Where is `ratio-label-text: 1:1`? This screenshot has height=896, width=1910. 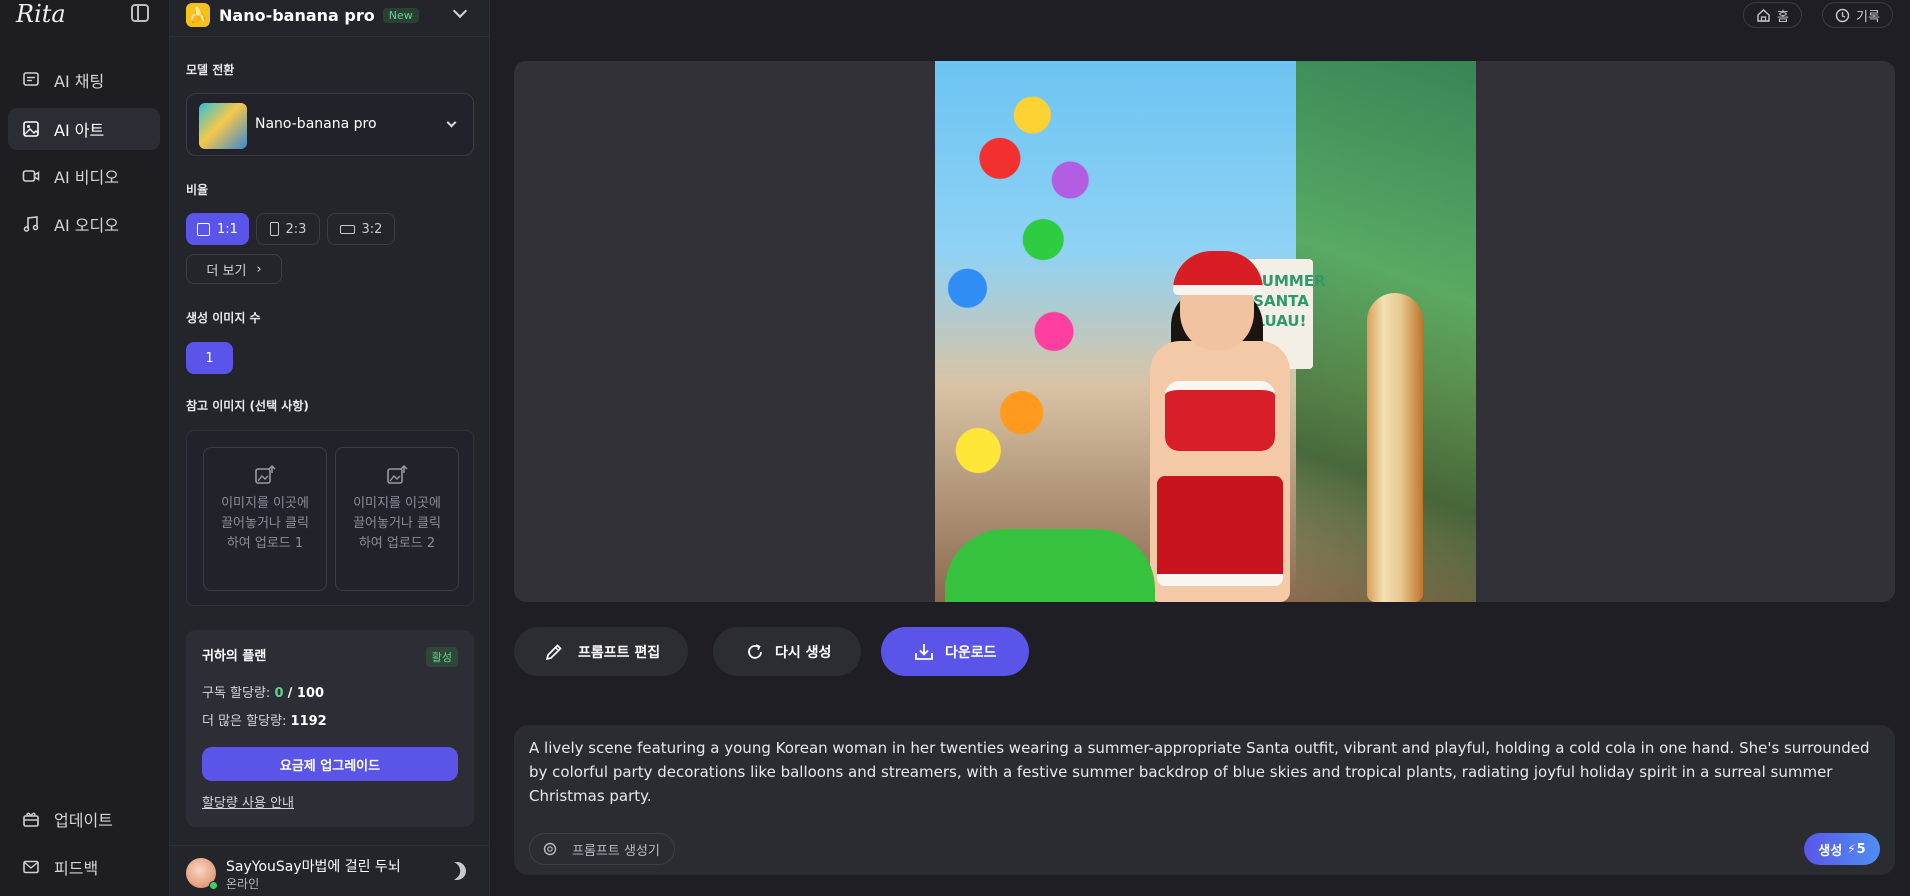
ratio-label-text: 1:1 is located at coordinates (227, 229).